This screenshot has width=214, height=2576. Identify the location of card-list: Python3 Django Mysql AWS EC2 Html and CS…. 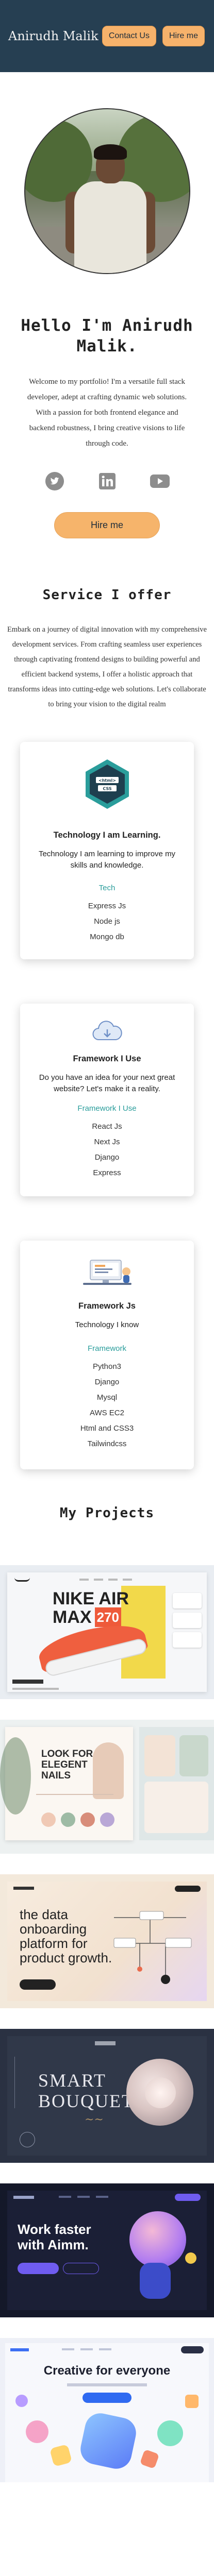
(107, 1405).